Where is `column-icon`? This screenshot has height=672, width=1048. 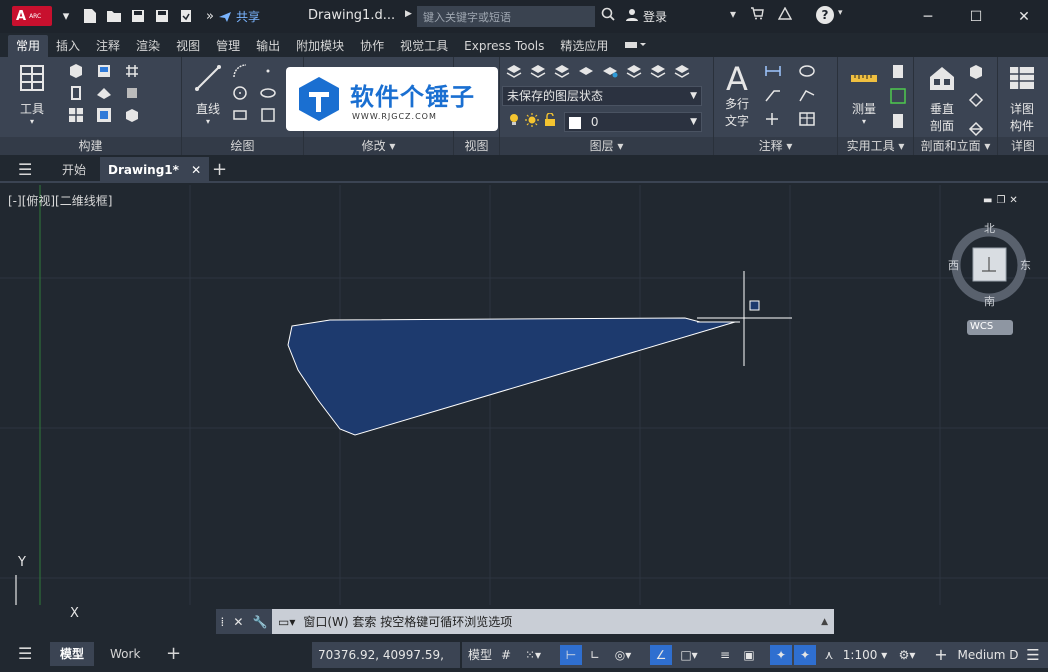 column-icon is located at coordinates (132, 93).